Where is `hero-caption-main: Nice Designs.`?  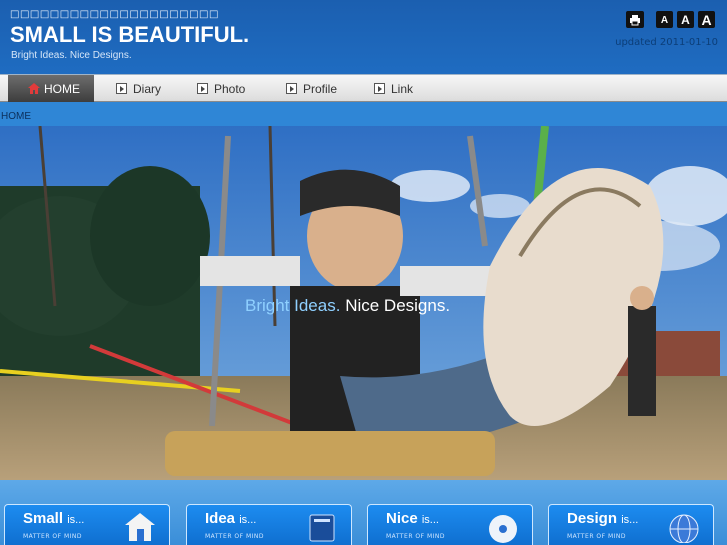 hero-caption-main: Nice Designs. is located at coordinates (398, 305).